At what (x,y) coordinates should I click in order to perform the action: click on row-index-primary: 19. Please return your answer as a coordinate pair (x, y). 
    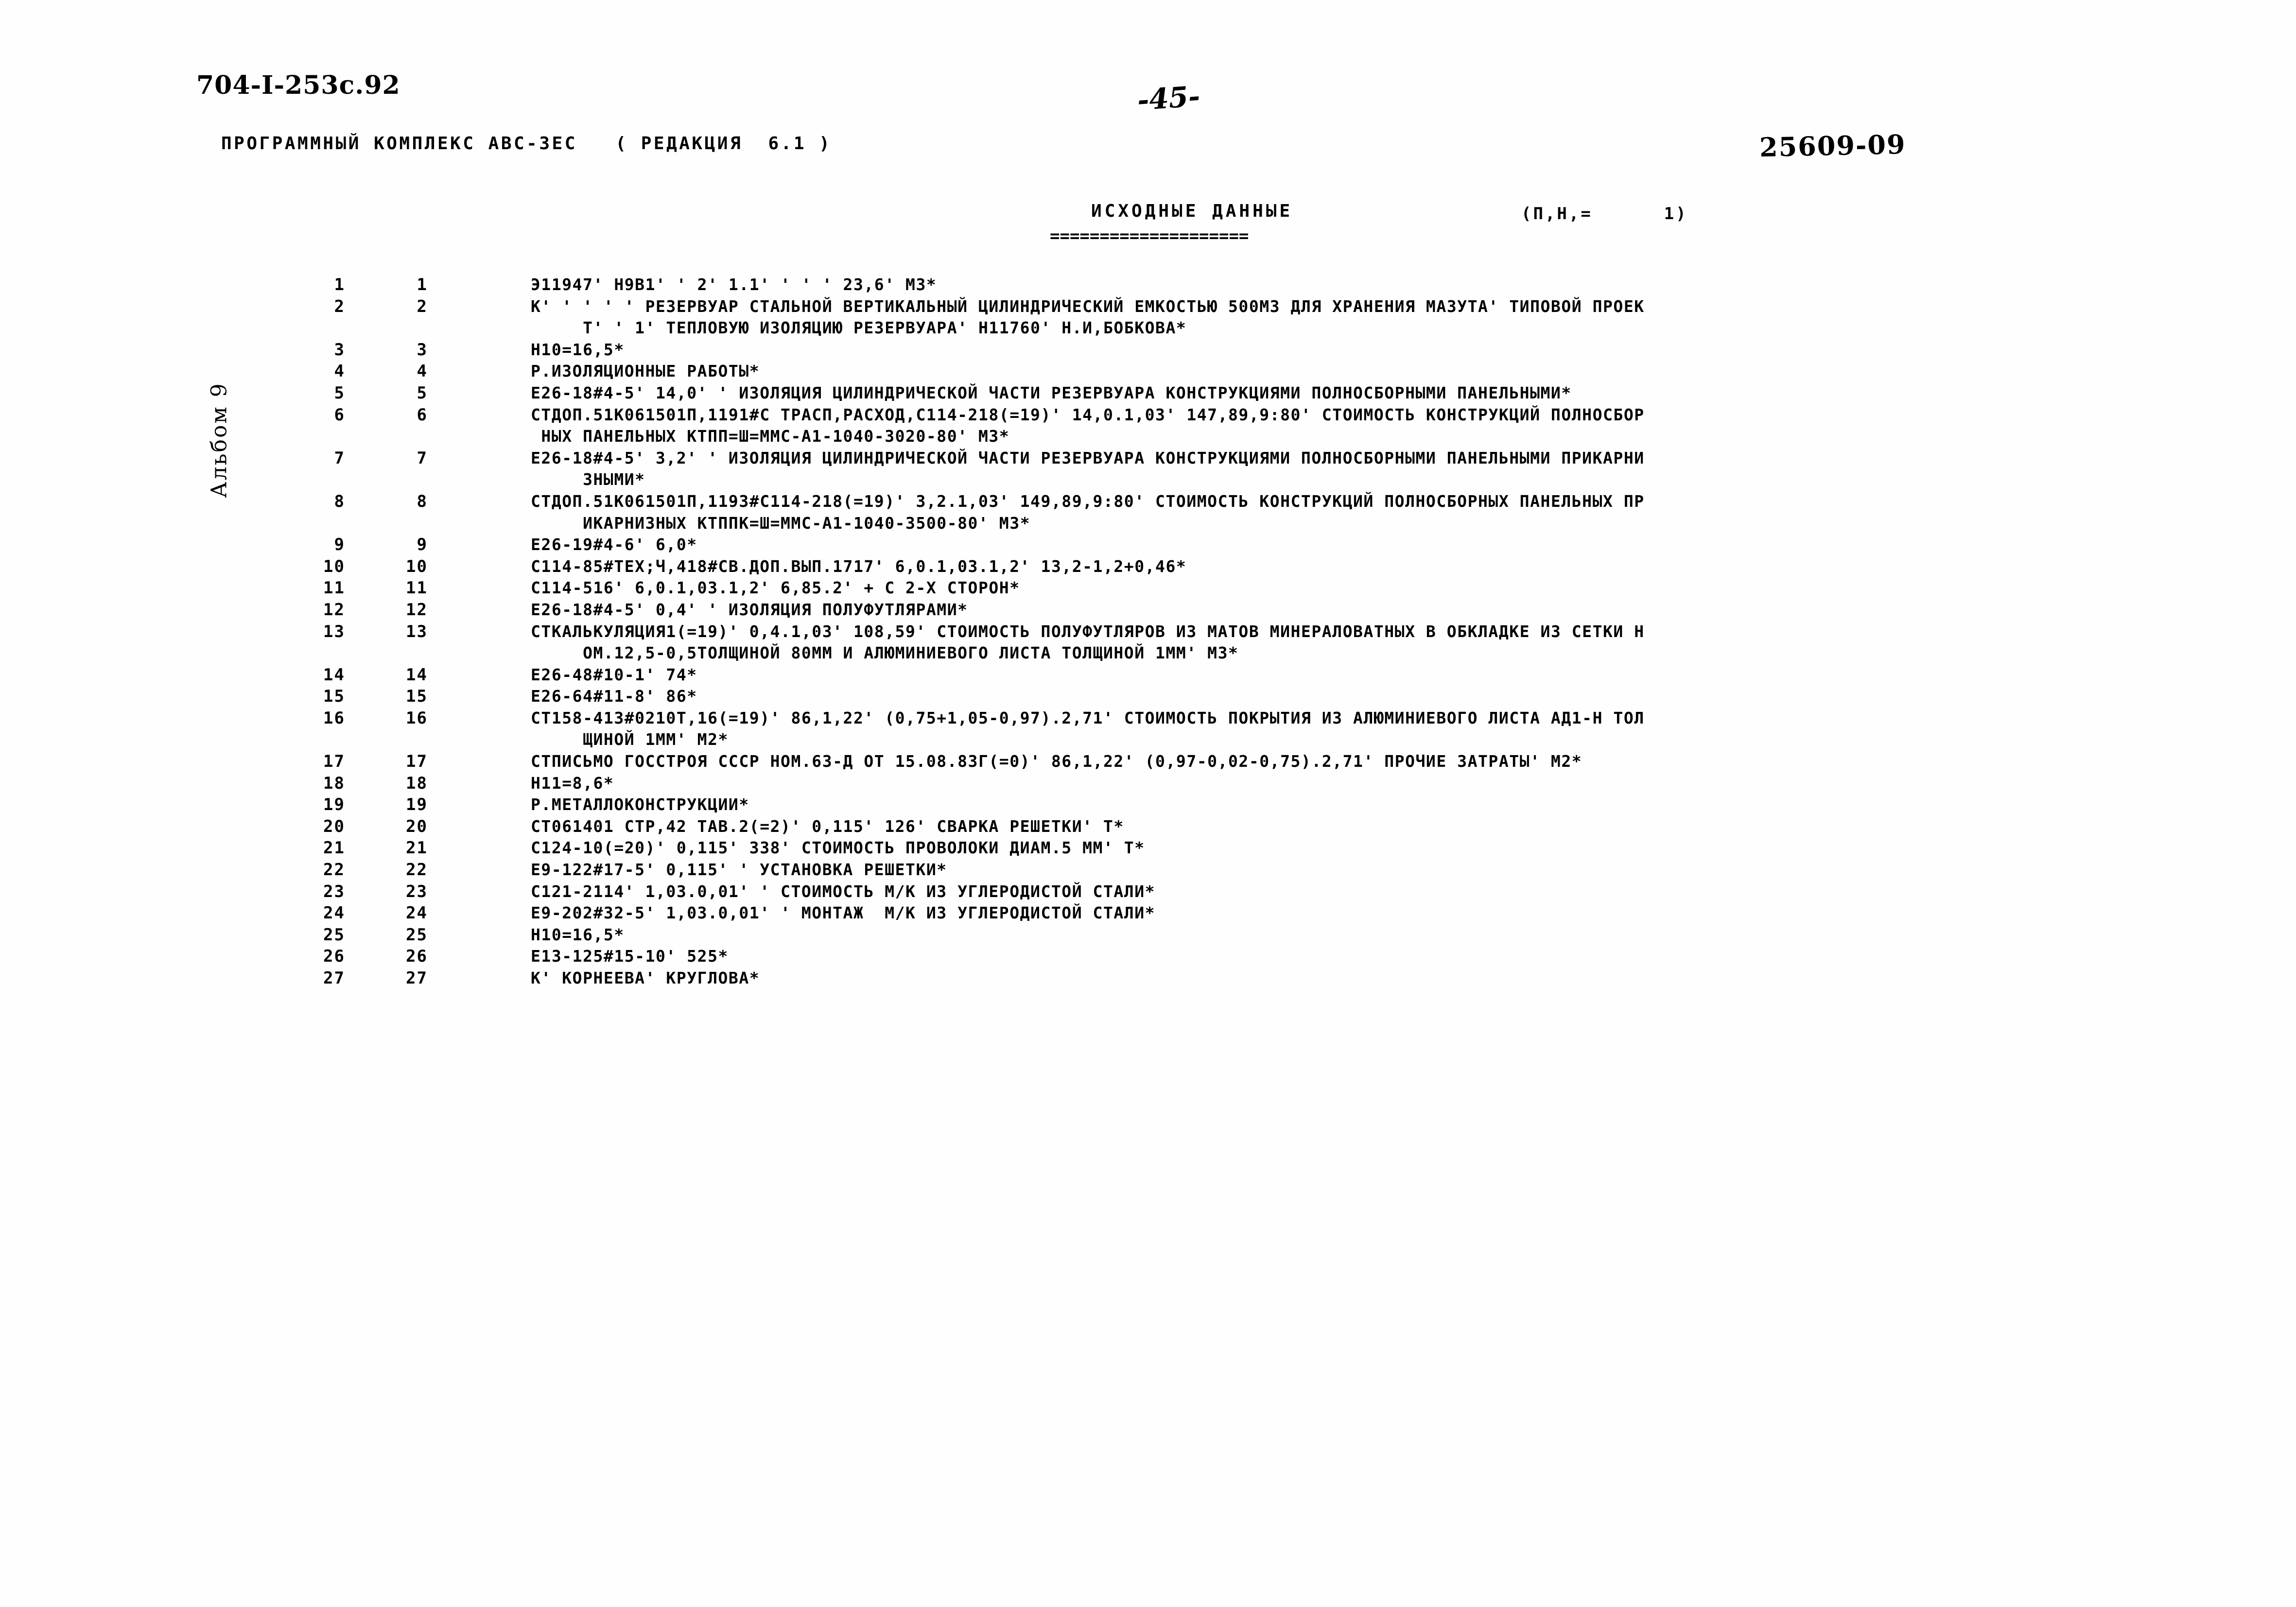
    Looking at the image, I should click on (334, 805).